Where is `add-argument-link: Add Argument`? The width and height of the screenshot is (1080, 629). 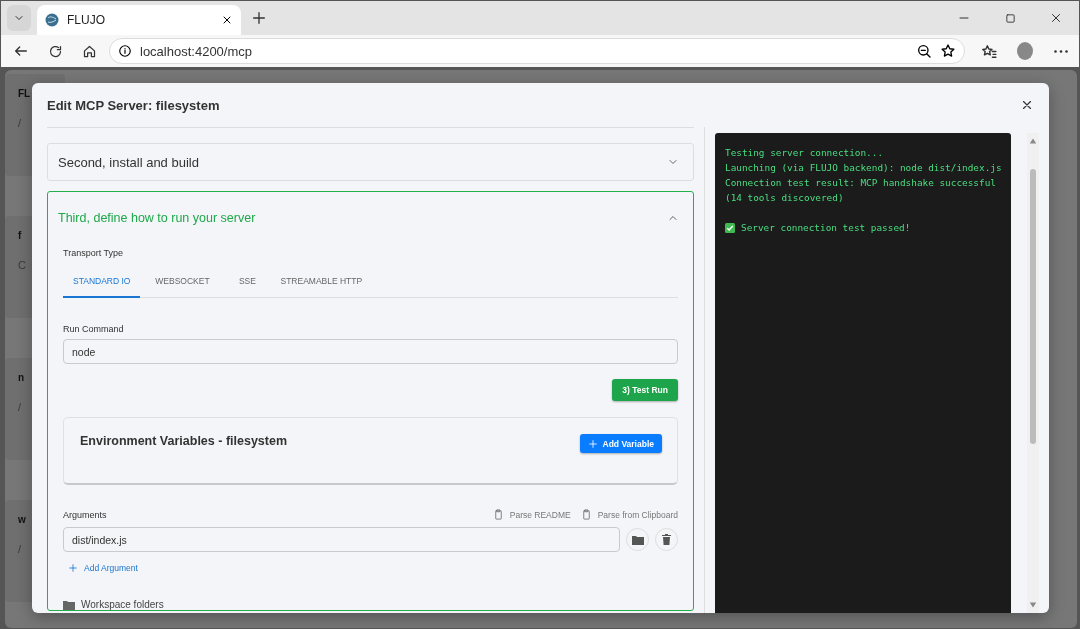
add-argument-link: Add Argument is located at coordinates (103, 568).